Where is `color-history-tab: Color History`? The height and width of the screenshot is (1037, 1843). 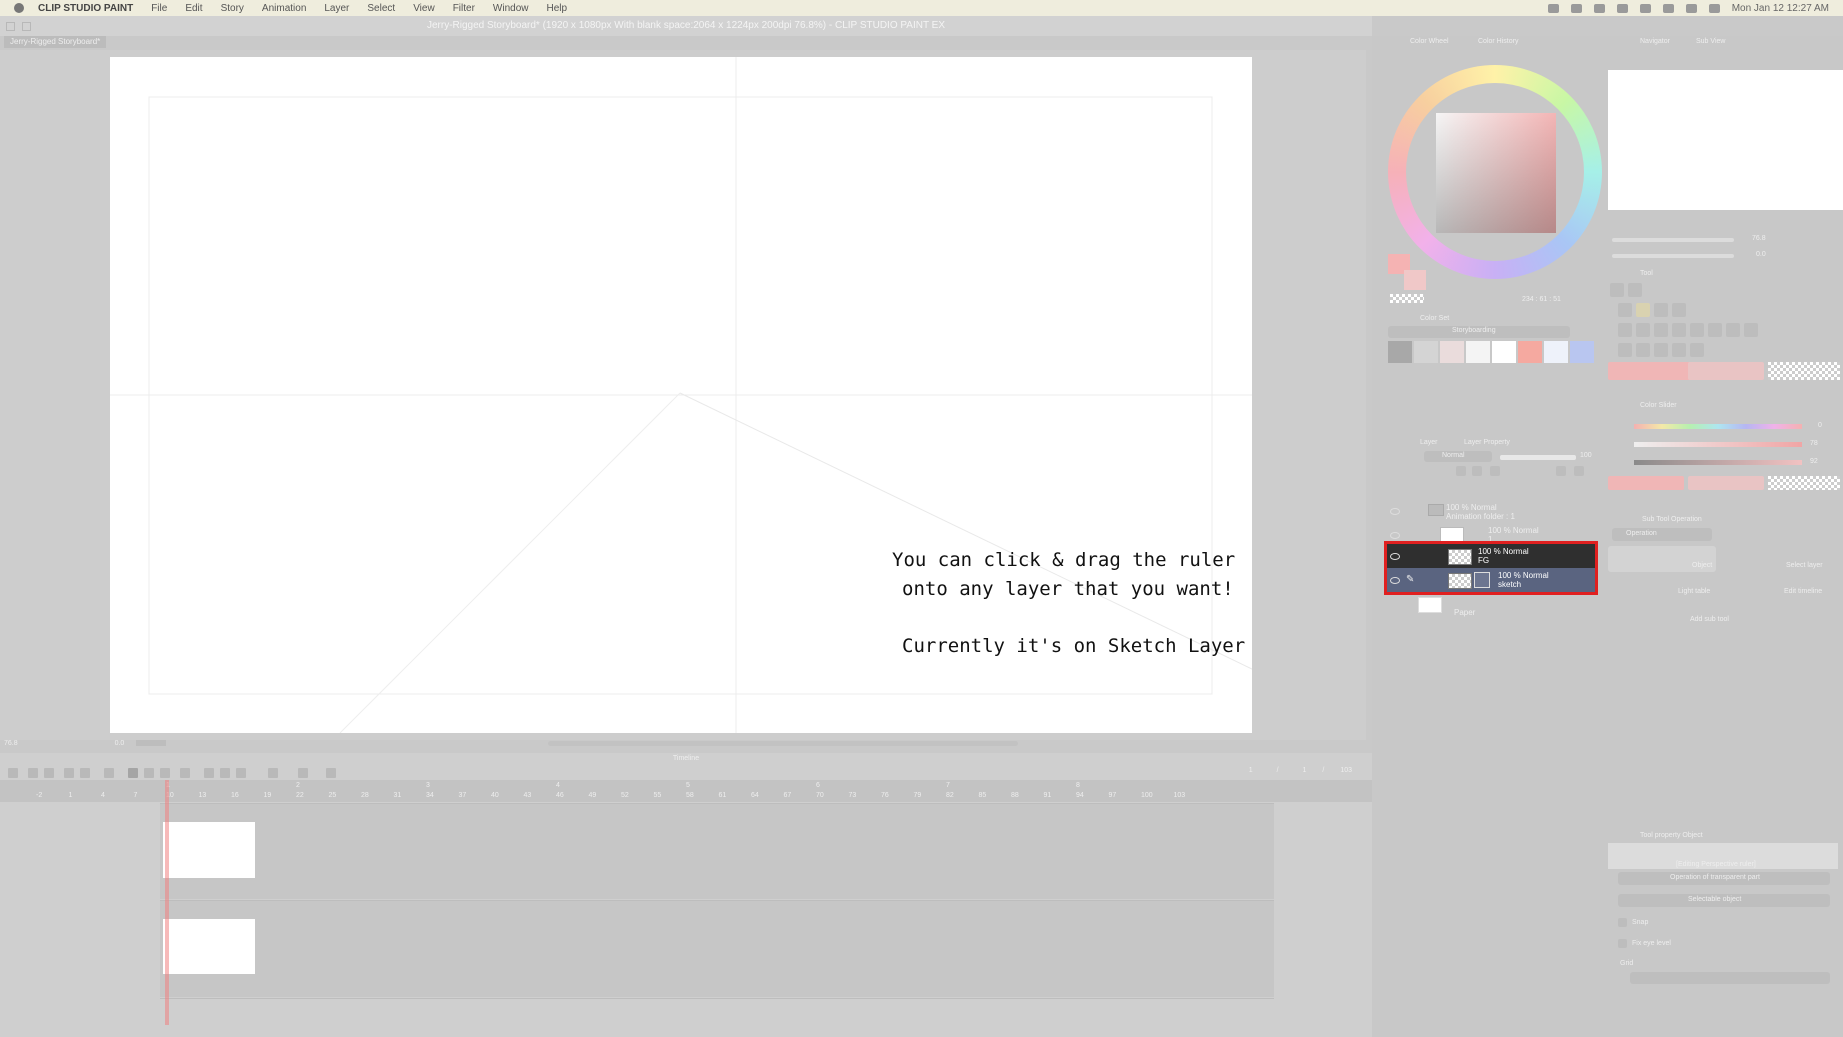 color-history-tab: Color History is located at coordinates (1498, 41).